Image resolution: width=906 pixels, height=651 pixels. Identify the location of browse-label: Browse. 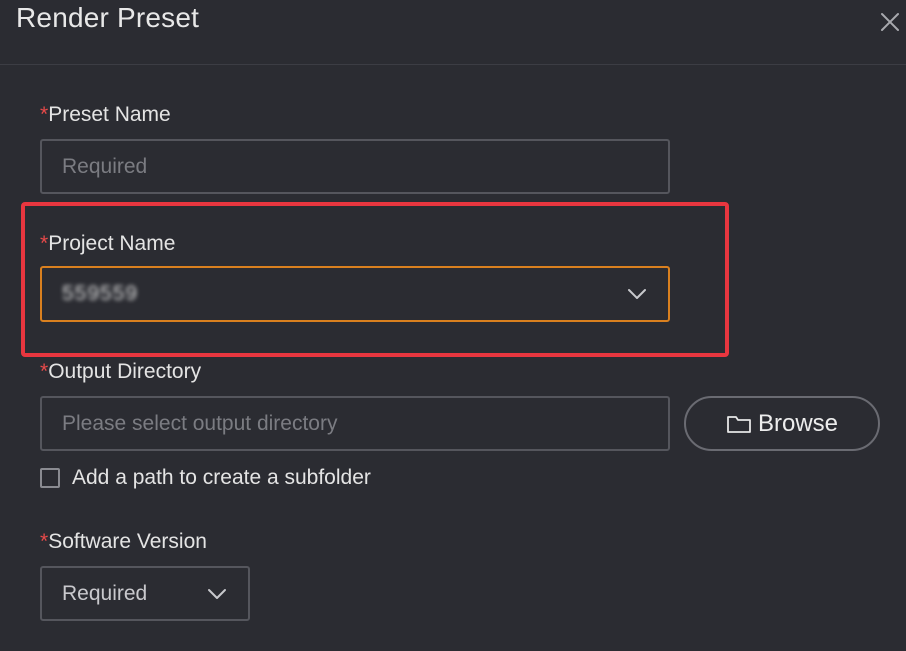
(798, 423).